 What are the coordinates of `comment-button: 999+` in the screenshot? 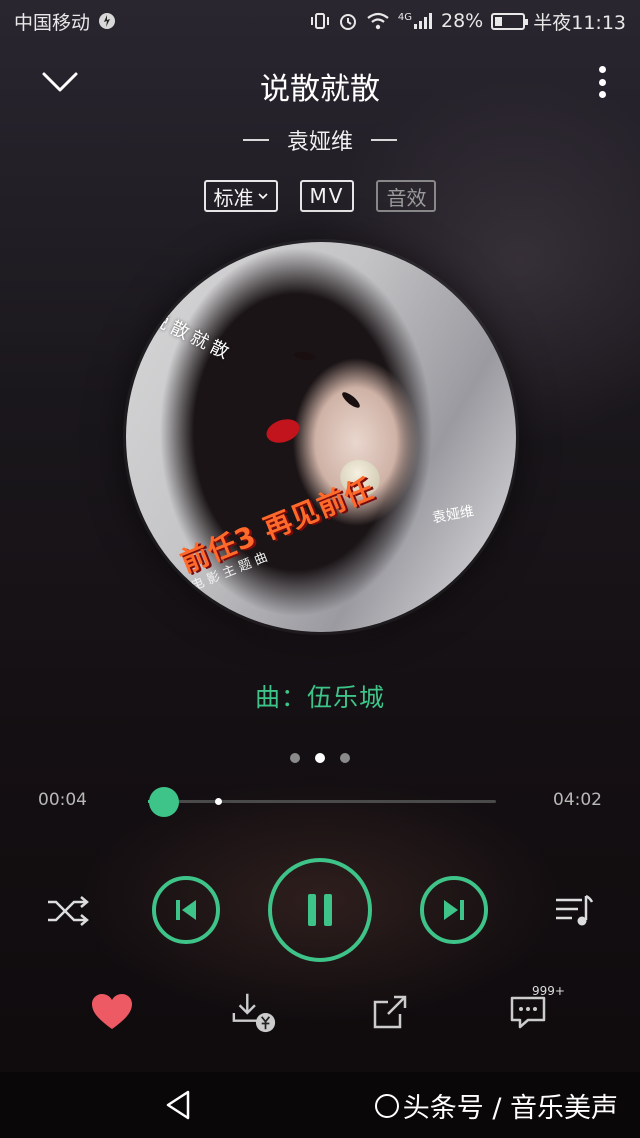 It's located at (534, 1009).